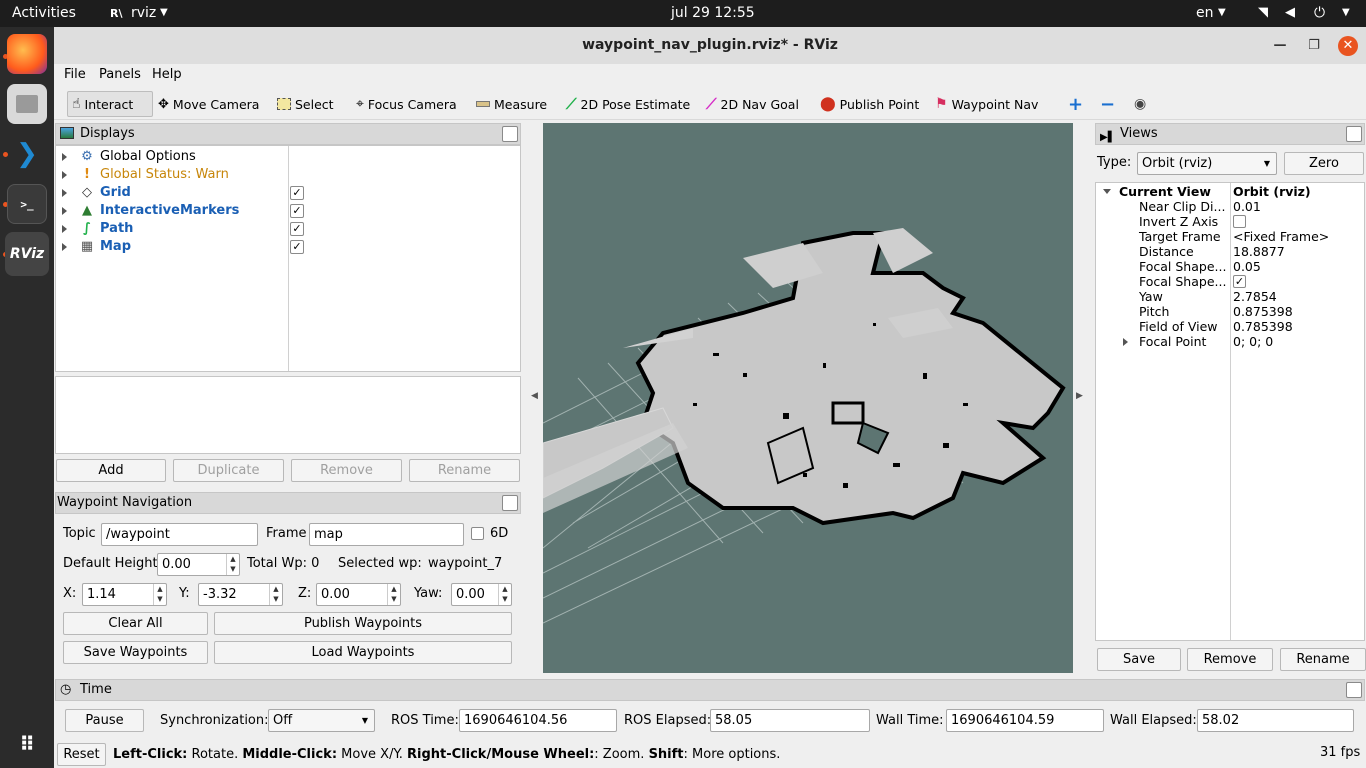 This screenshot has height=768, width=1366. I want to click on terminal-icon: >_, so click(27, 204).